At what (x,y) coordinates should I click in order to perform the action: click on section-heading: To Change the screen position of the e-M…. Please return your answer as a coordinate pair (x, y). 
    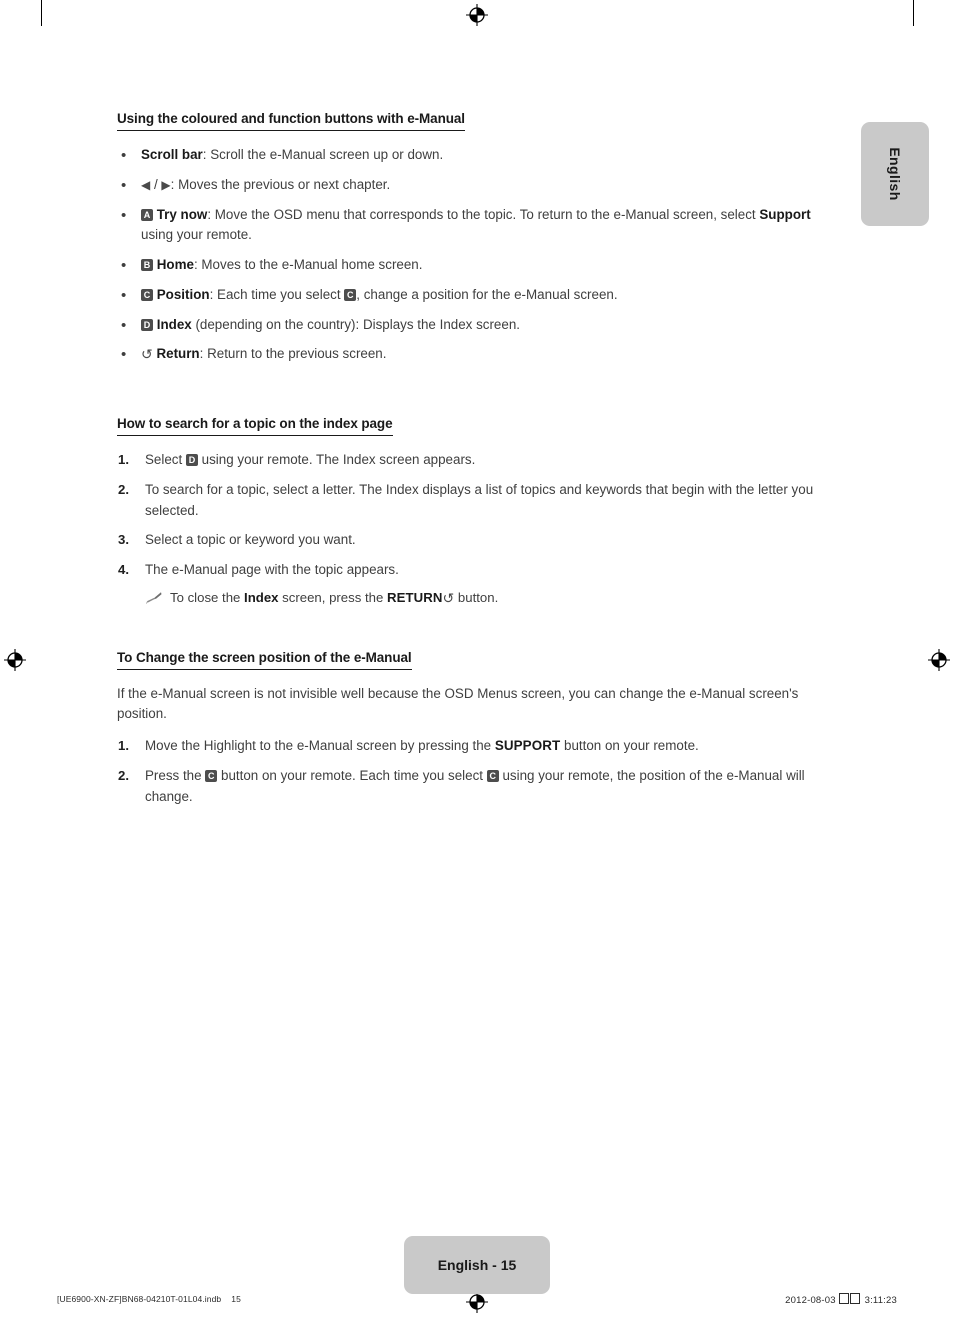
    Looking at the image, I should click on (264, 660).